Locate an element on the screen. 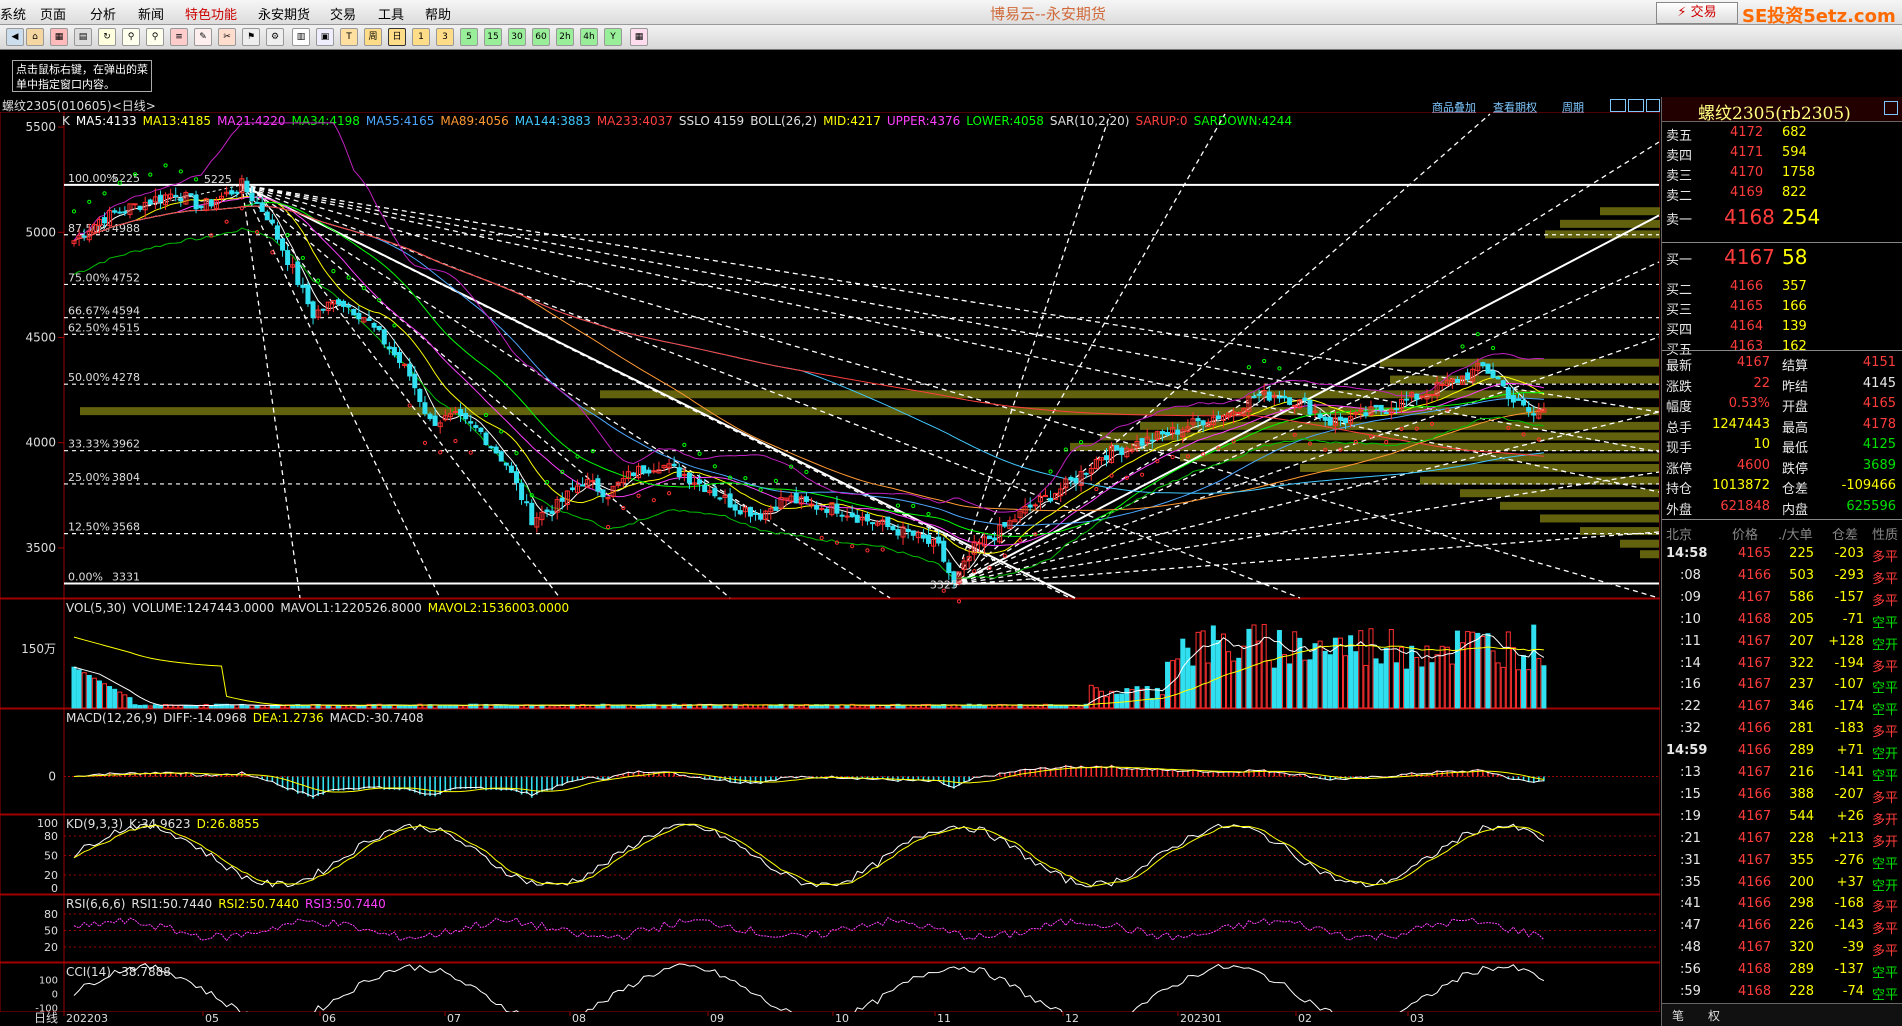  tick-diff: +71 is located at coordinates (1850, 751).